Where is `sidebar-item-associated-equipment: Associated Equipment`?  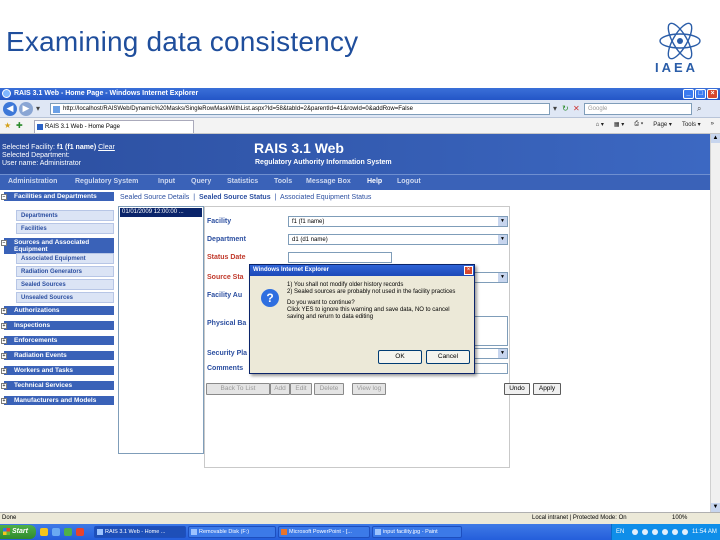
sidebar-item-associated-equipment: Associated Equipment is located at coordinates (65, 258).